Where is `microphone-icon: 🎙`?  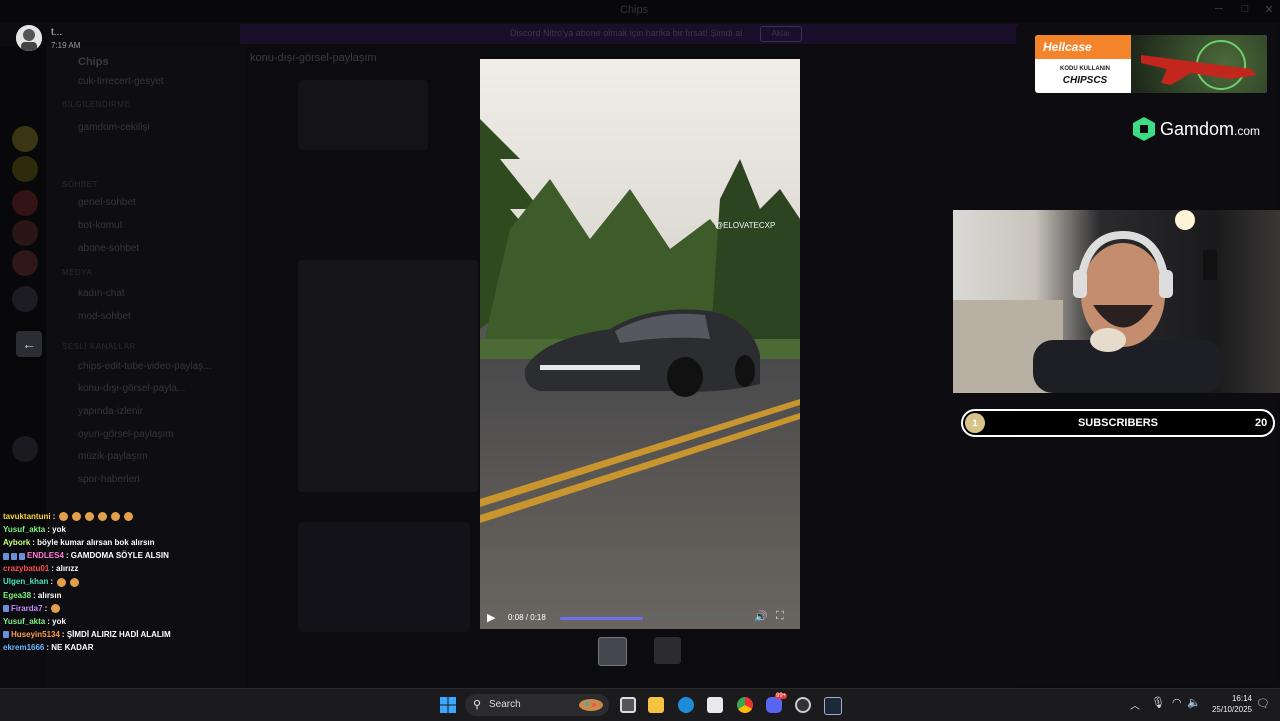 microphone-icon: 🎙 is located at coordinates (1158, 702).